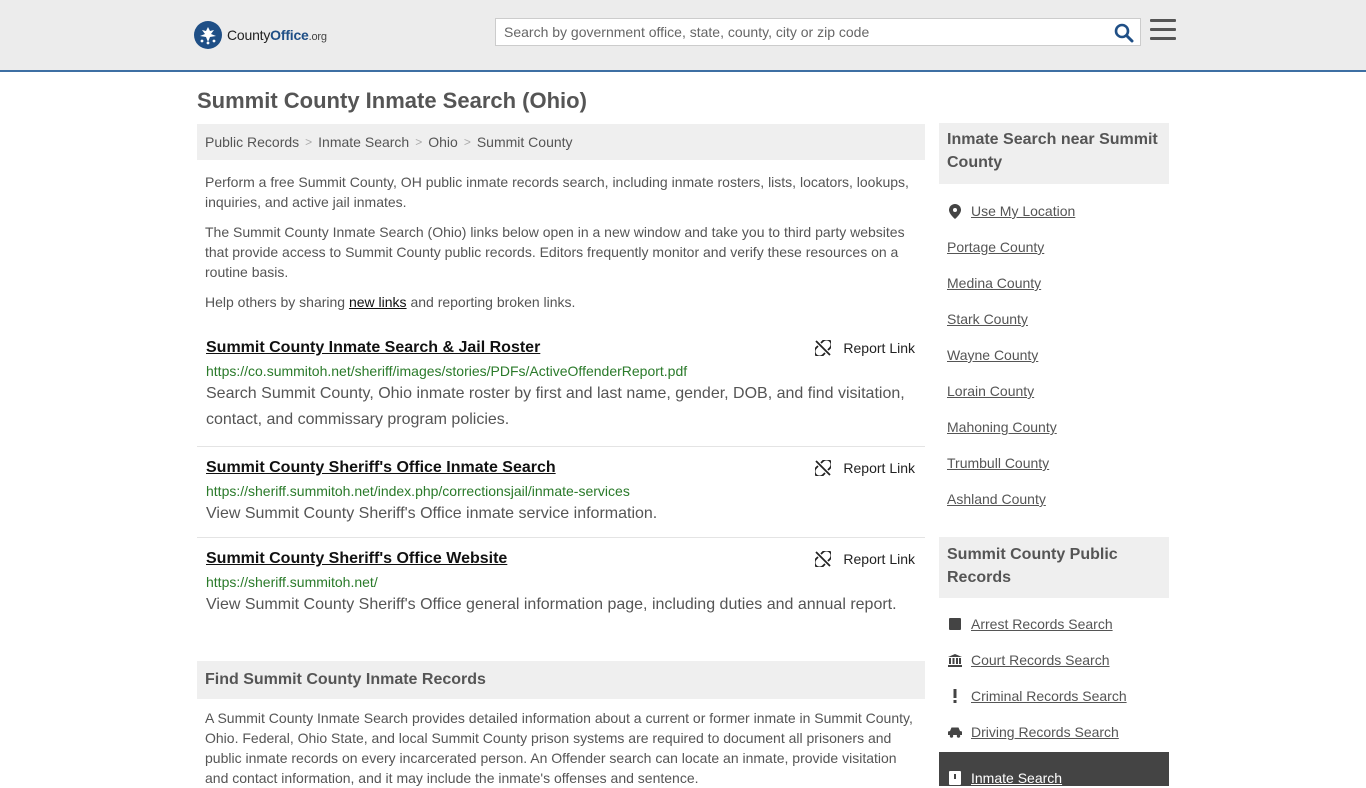 This screenshot has height=788, width=1366. What do you see at coordinates (561, 680) in the screenshot?
I see `find-records-heading: Find Summit County Inmate Records` at bounding box center [561, 680].